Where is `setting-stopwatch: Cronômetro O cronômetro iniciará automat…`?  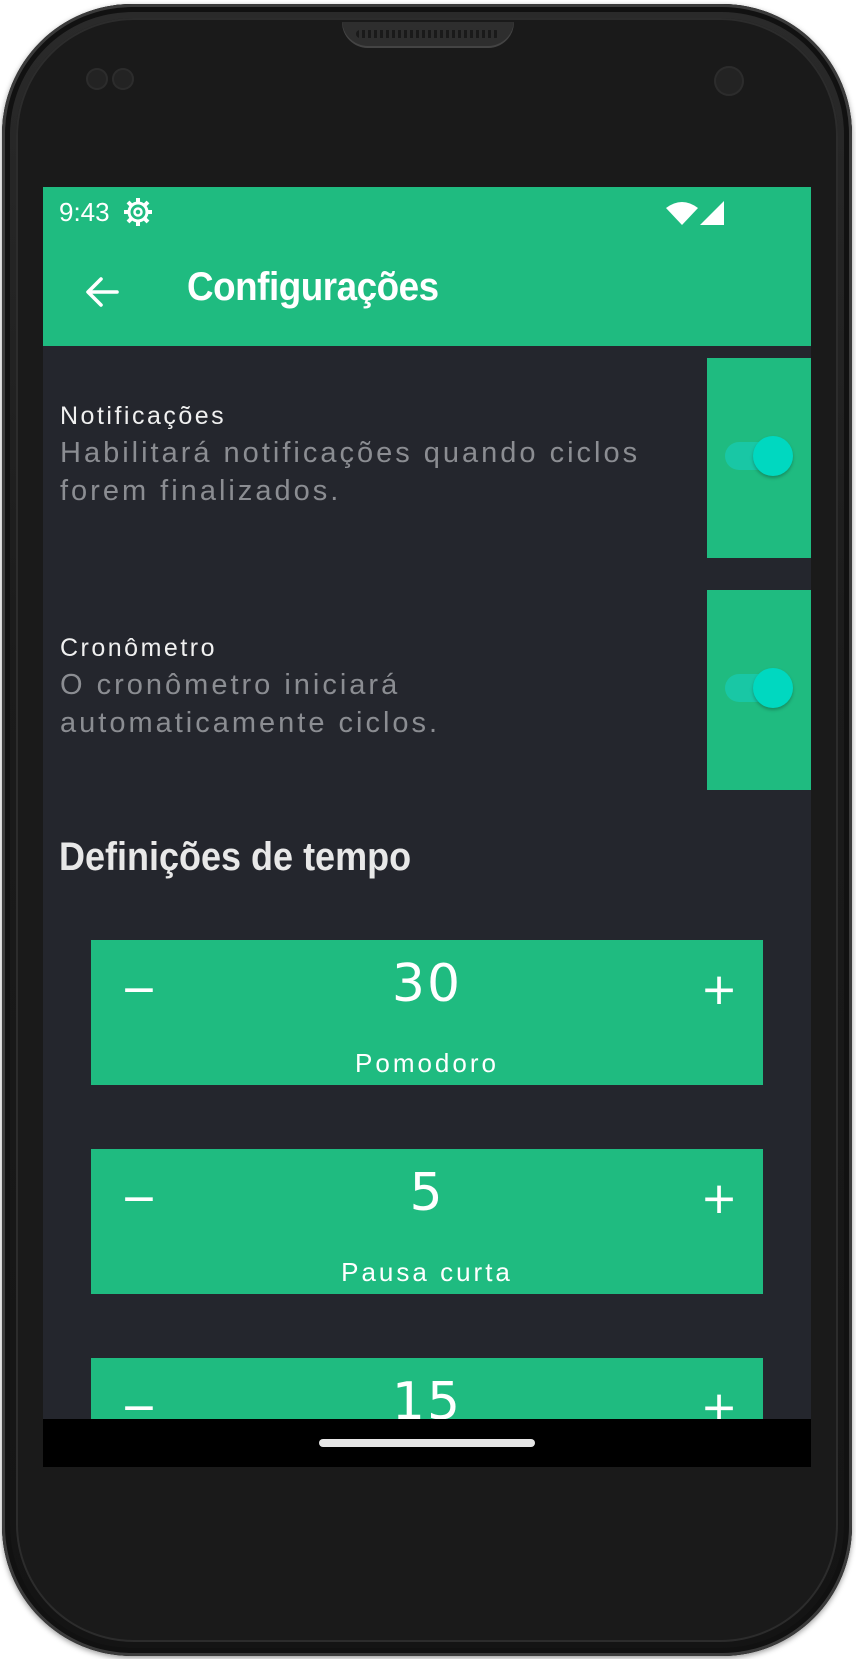
setting-stopwatch: Cronômetro O cronômetro iniciará automat… is located at coordinates (427, 690).